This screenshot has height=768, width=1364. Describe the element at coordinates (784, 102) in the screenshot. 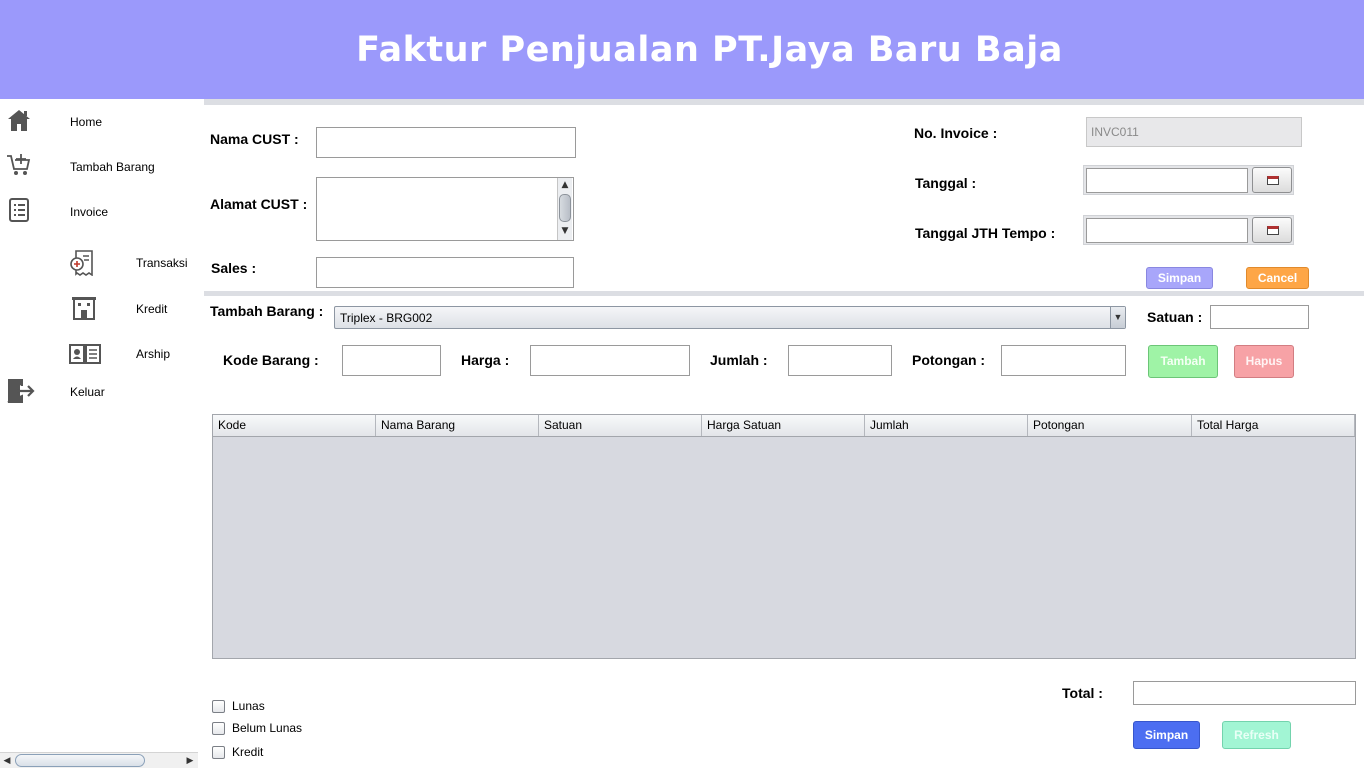

I see `top-separator` at that location.